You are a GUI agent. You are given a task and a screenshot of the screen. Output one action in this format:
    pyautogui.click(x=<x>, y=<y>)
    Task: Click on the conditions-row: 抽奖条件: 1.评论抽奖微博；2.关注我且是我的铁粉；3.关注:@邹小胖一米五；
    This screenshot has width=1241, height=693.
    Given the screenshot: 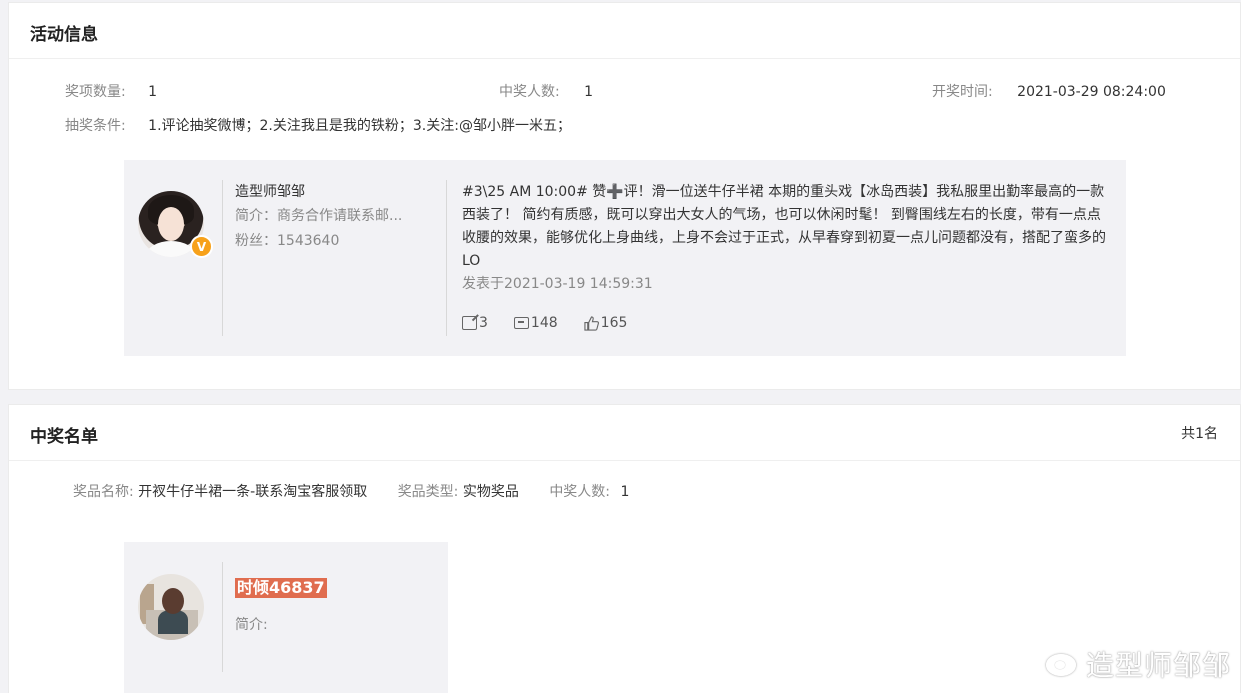 What is the action you would take?
    pyautogui.click(x=318, y=125)
    